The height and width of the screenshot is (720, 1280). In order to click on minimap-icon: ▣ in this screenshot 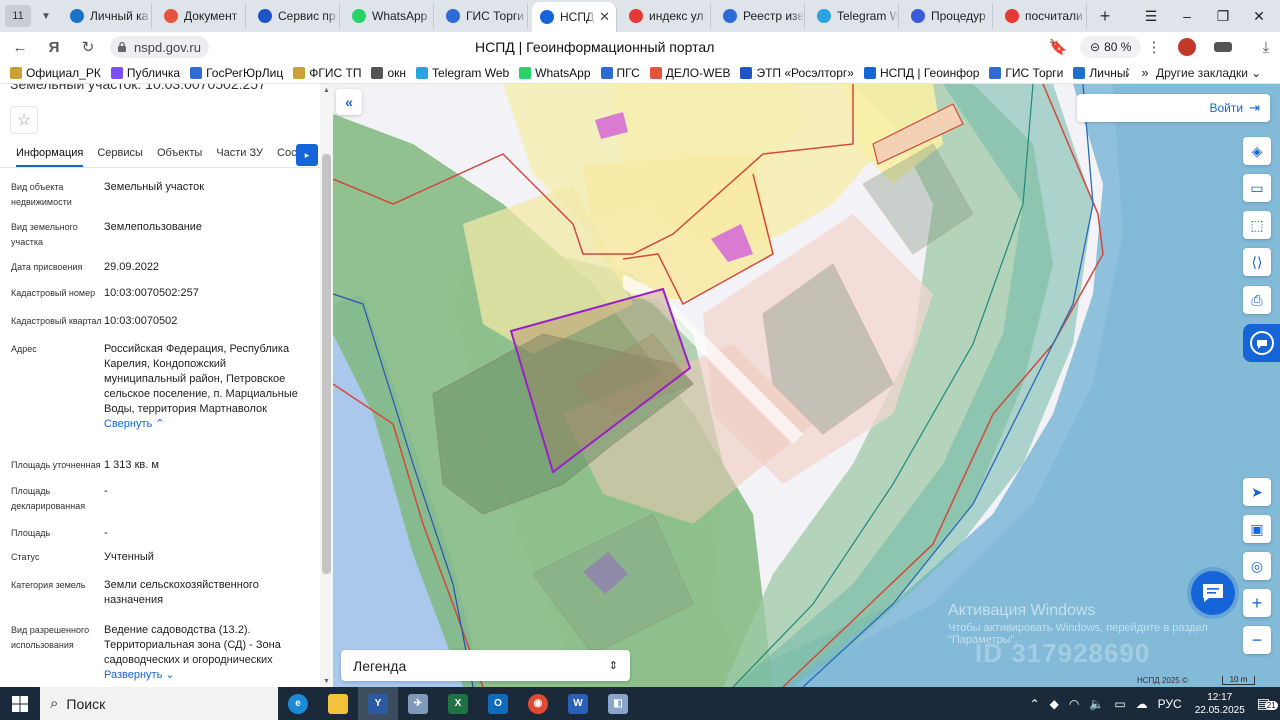, I will do `click(1257, 529)`.